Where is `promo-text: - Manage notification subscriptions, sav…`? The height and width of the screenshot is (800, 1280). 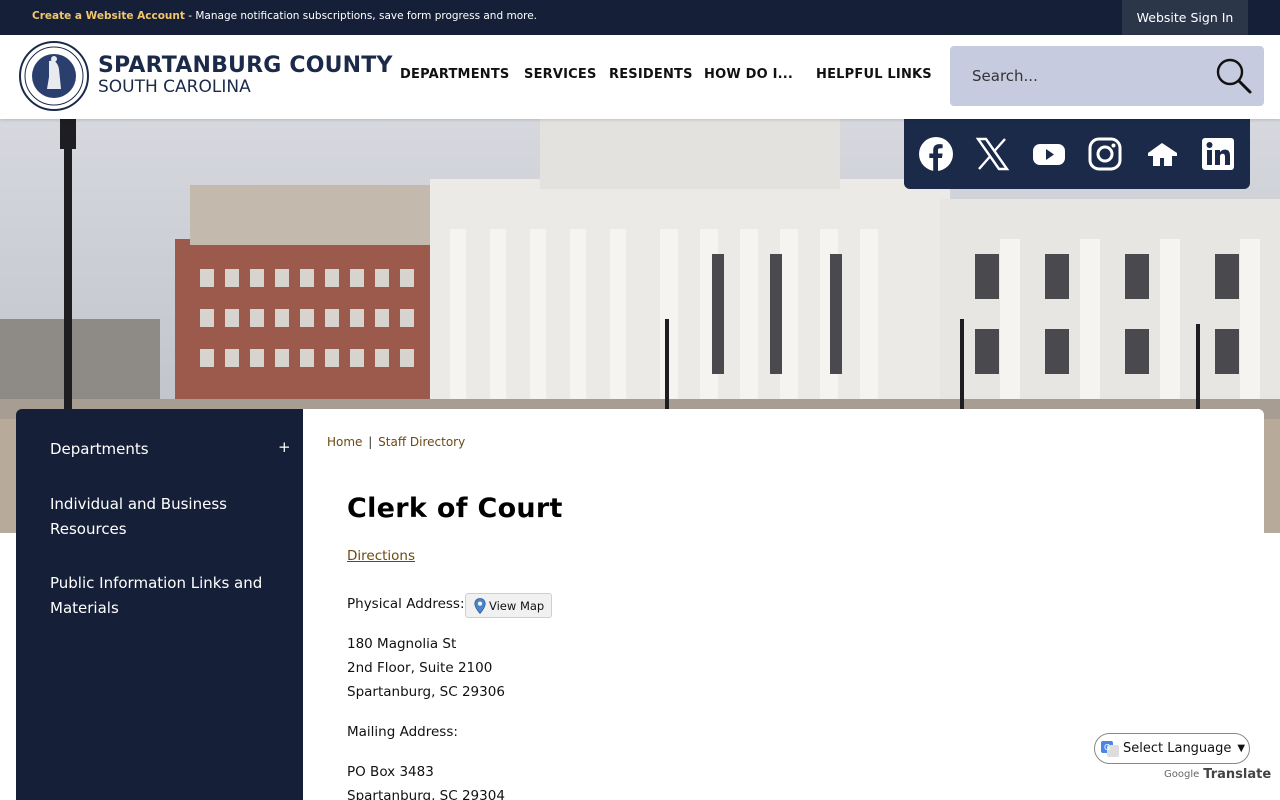
promo-text: - Manage notification subscriptions, sav… is located at coordinates (361, 16).